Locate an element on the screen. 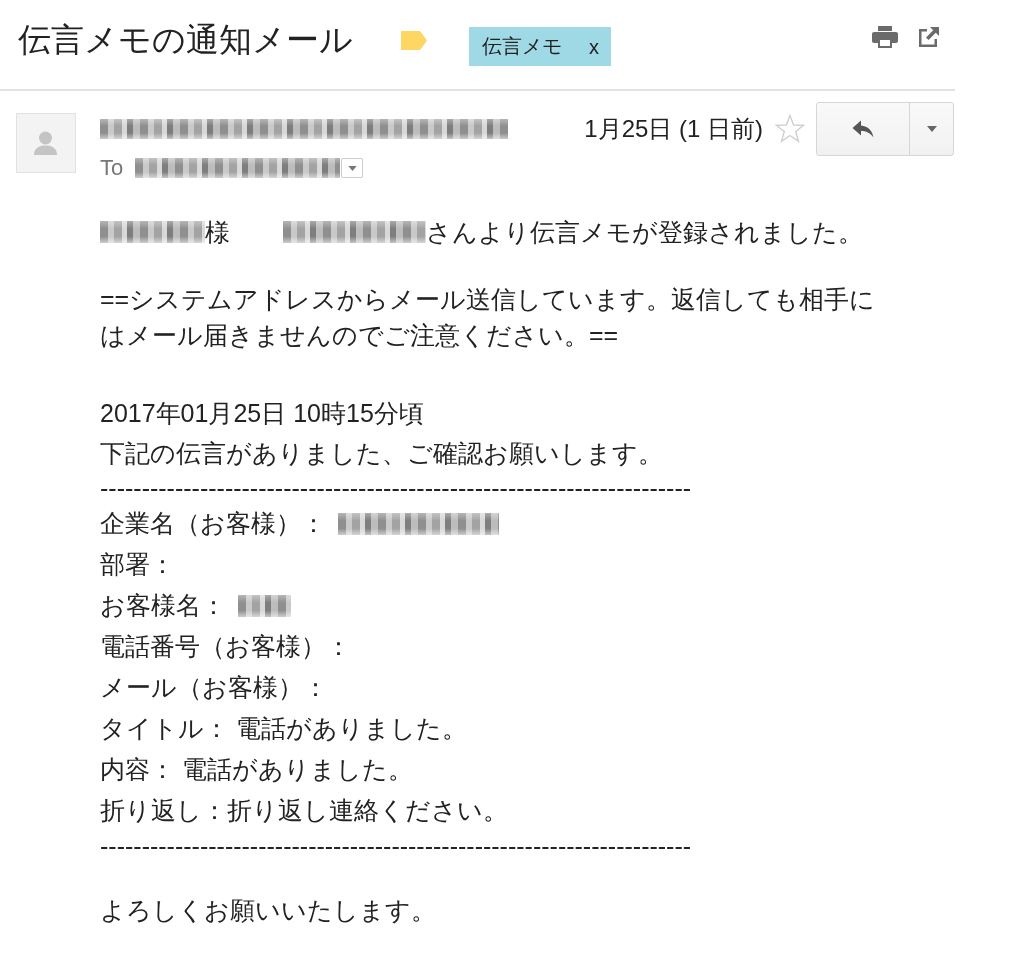  avatar-icon is located at coordinates (46, 143).